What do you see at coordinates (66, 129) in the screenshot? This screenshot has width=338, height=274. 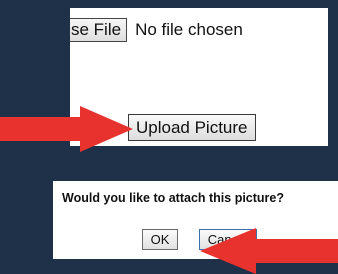 I see `arrow-right-icon` at bounding box center [66, 129].